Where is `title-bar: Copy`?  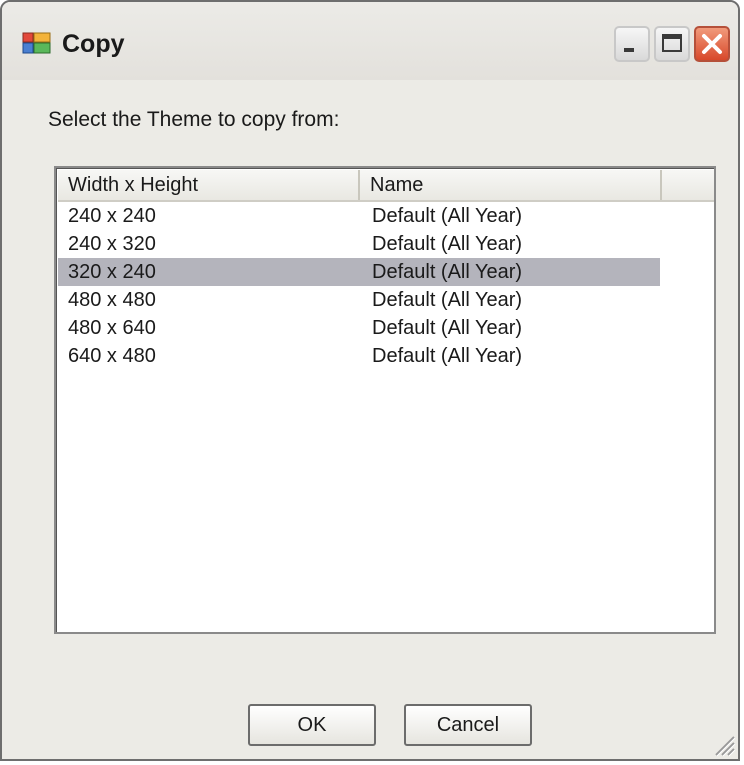 title-bar: Copy is located at coordinates (370, 41).